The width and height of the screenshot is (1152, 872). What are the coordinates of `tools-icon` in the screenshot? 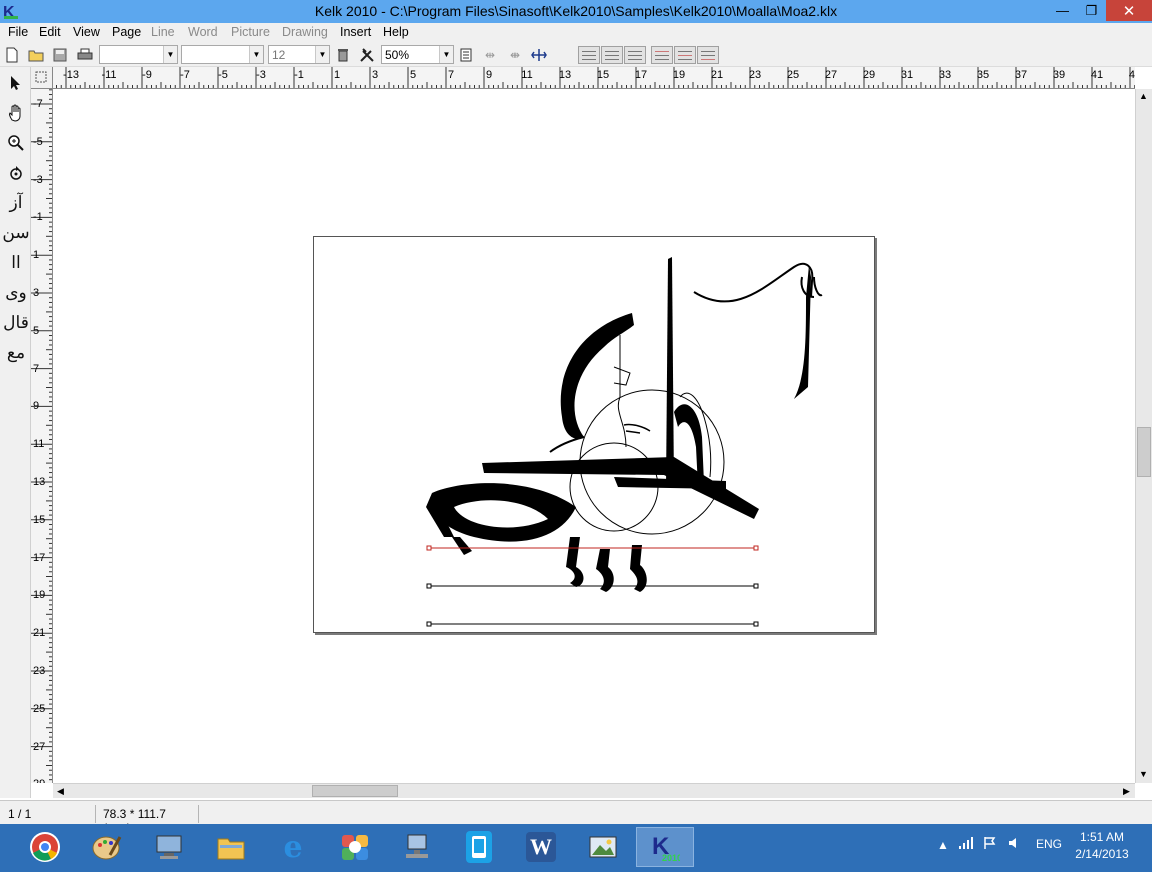 It's located at (367, 55).